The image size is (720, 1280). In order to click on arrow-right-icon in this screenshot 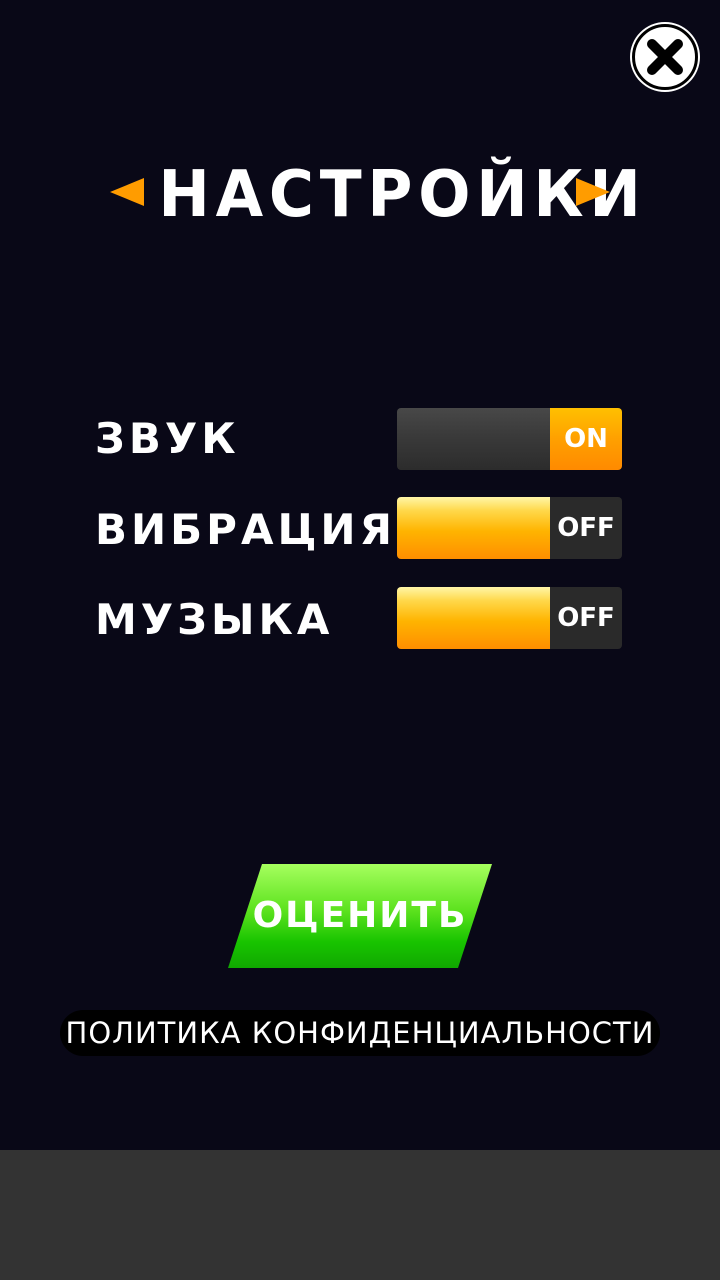, I will do `click(593, 192)`.